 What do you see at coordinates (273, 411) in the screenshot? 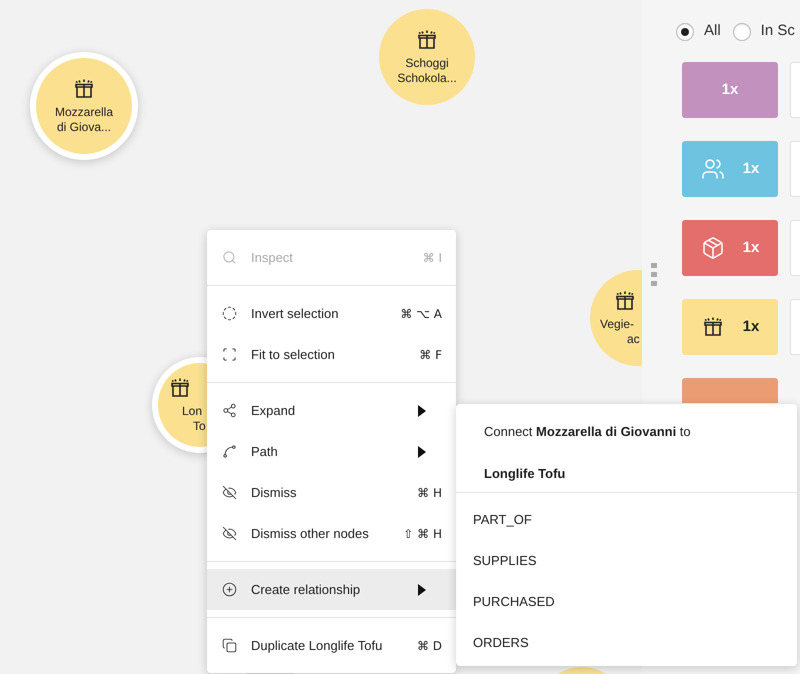
I see `menu-label: Expand` at bounding box center [273, 411].